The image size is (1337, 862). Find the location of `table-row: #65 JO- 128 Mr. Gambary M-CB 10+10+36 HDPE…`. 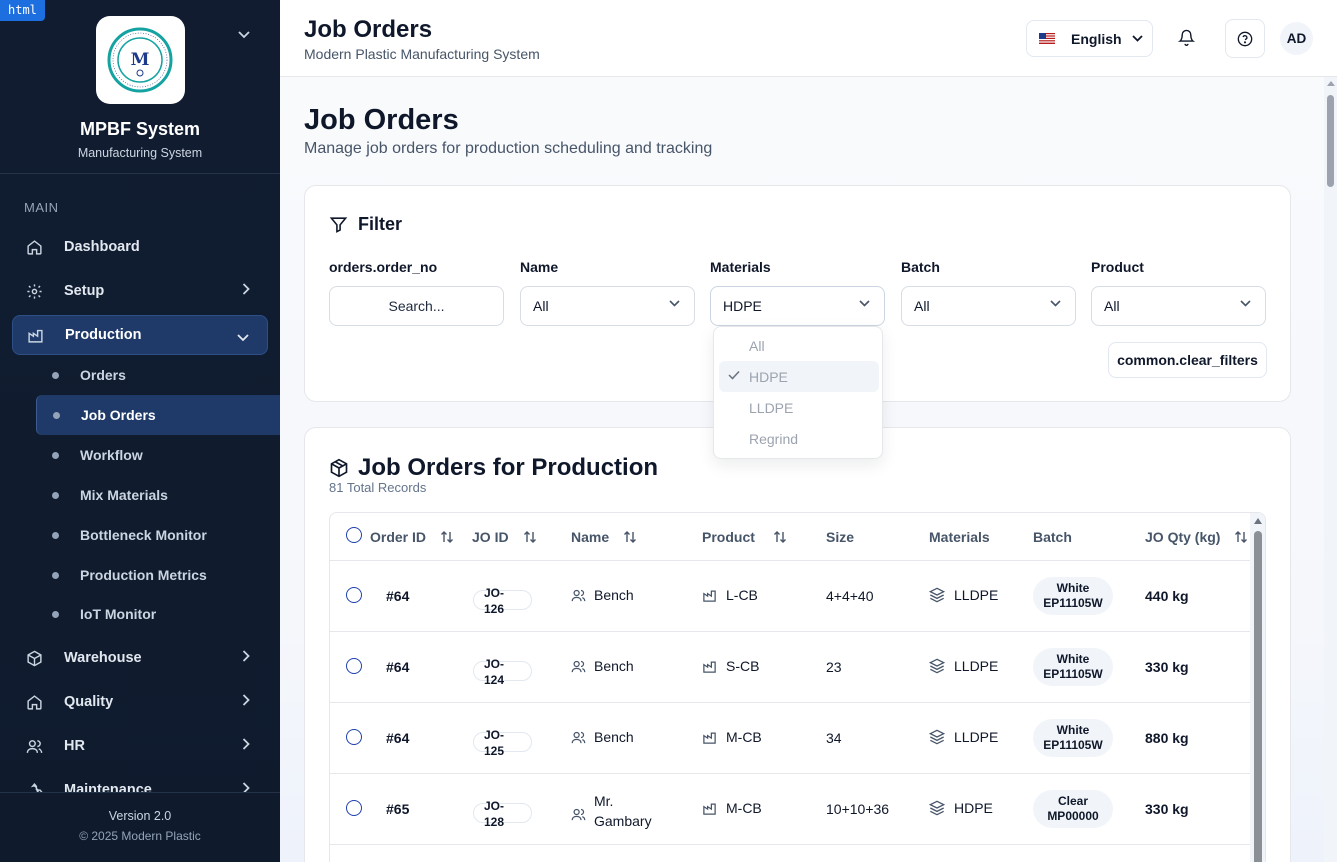

table-row: #65 JO- 128 Mr. Gambary M-CB 10+10+36 HDPE… is located at coordinates (790, 809).